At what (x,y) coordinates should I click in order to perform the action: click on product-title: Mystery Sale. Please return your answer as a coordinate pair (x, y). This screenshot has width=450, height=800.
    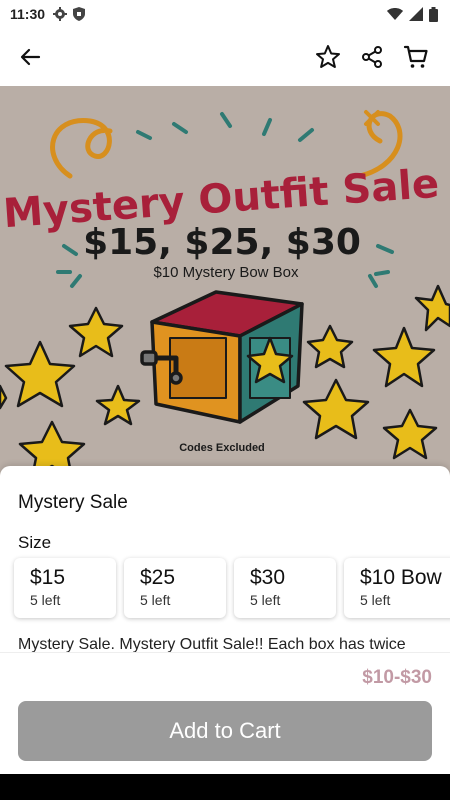
    Looking at the image, I should click on (73, 502).